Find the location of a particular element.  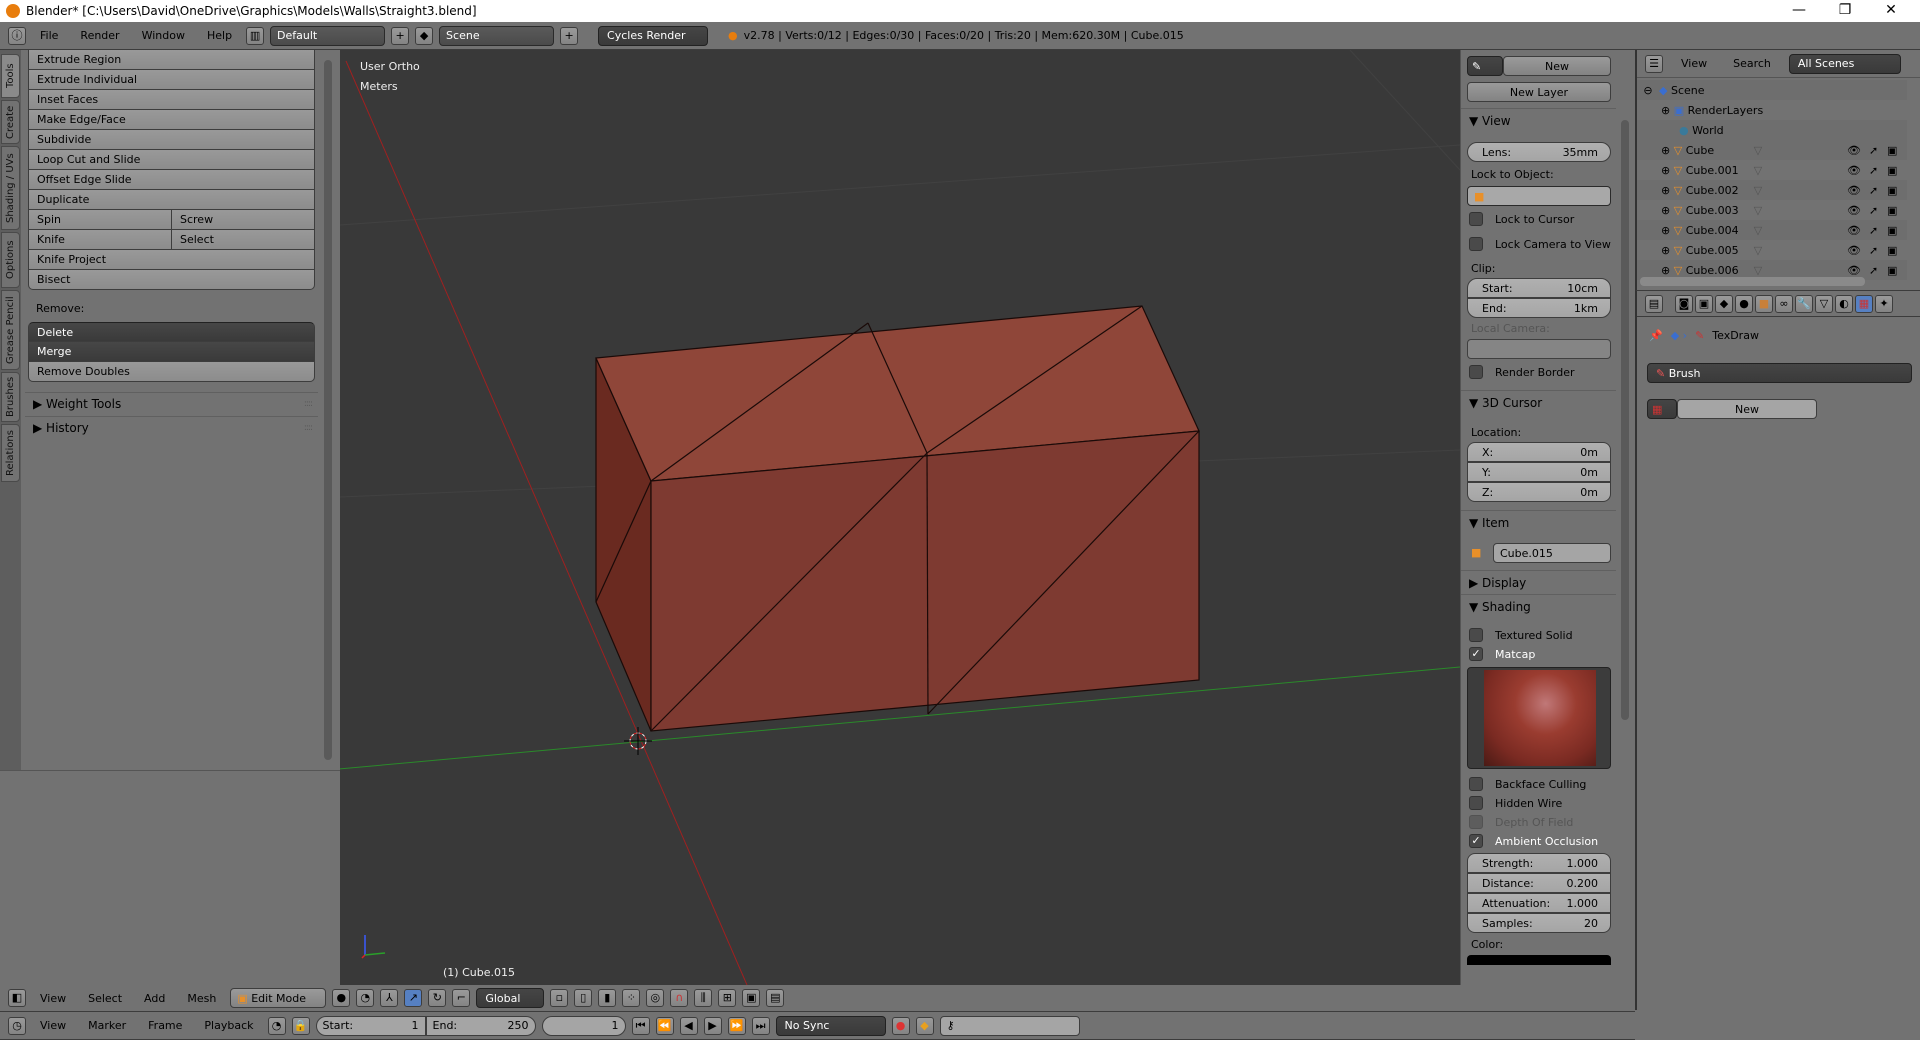

rotate-icon: ↻ is located at coordinates (437, 998).